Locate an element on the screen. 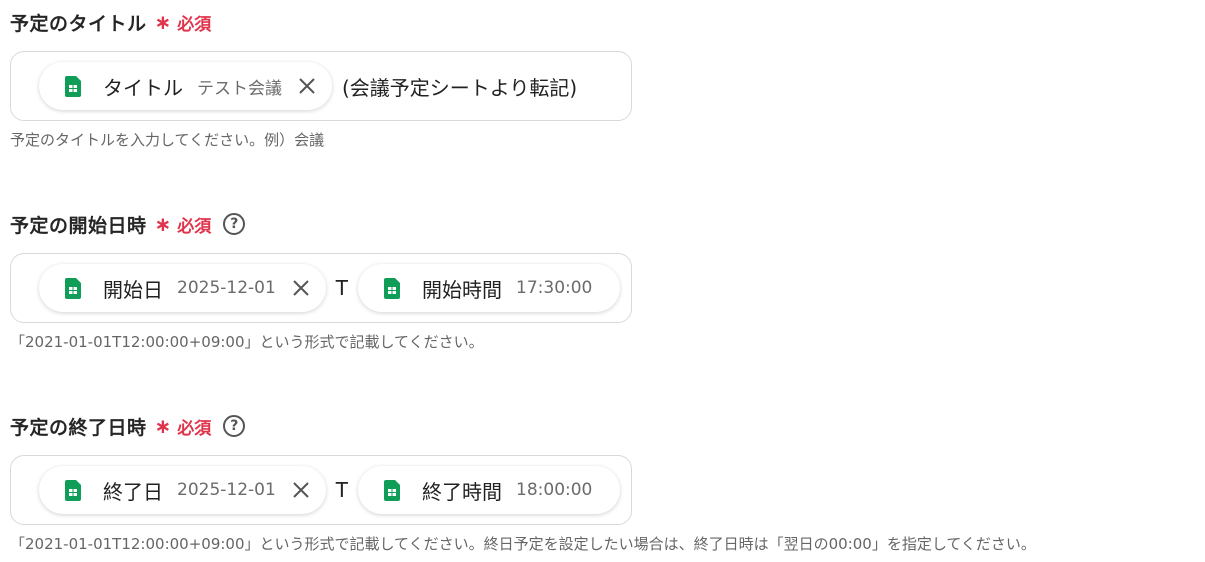 The width and height of the screenshot is (1205, 562). chip-label: タイトル is located at coordinates (143, 87).